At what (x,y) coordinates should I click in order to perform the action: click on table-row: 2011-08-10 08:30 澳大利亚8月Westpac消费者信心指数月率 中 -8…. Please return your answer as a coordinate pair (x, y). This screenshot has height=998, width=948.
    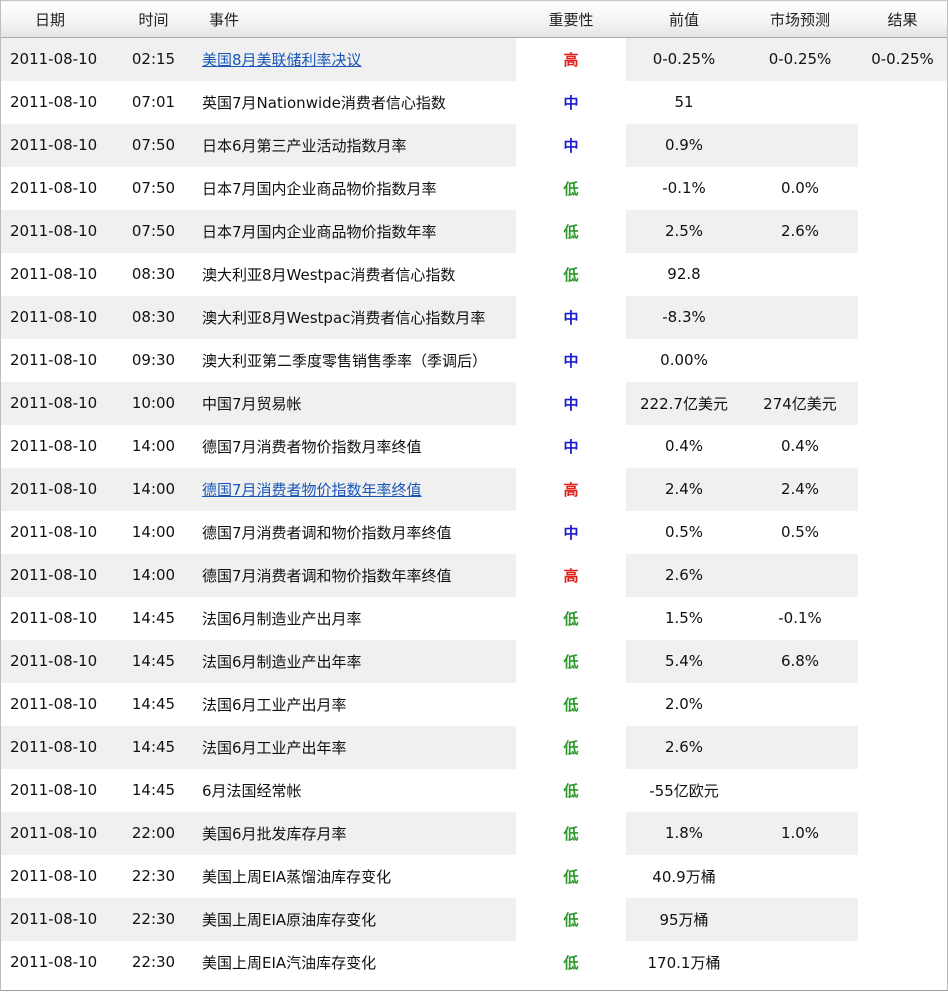
    Looking at the image, I should click on (474, 317).